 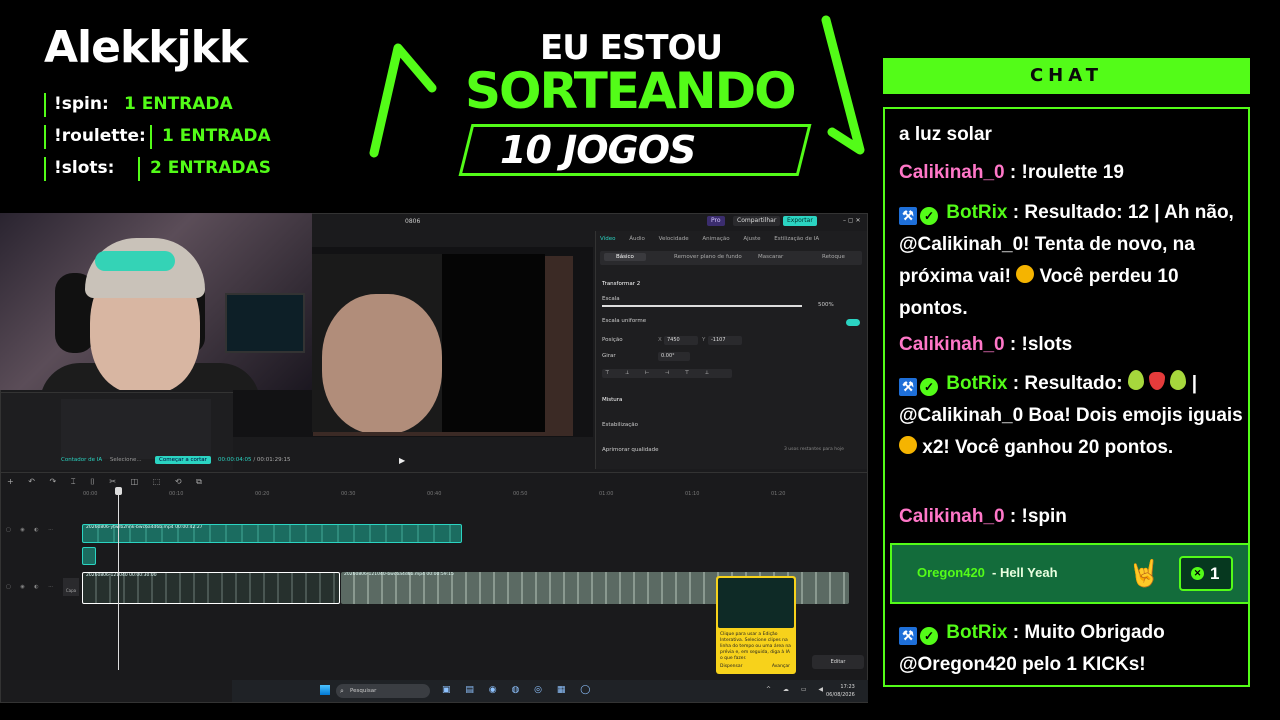 What do you see at coordinates (674, 239) in the screenshot?
I see `tab-speed: Velocidade` at bounding box center [674, 239].